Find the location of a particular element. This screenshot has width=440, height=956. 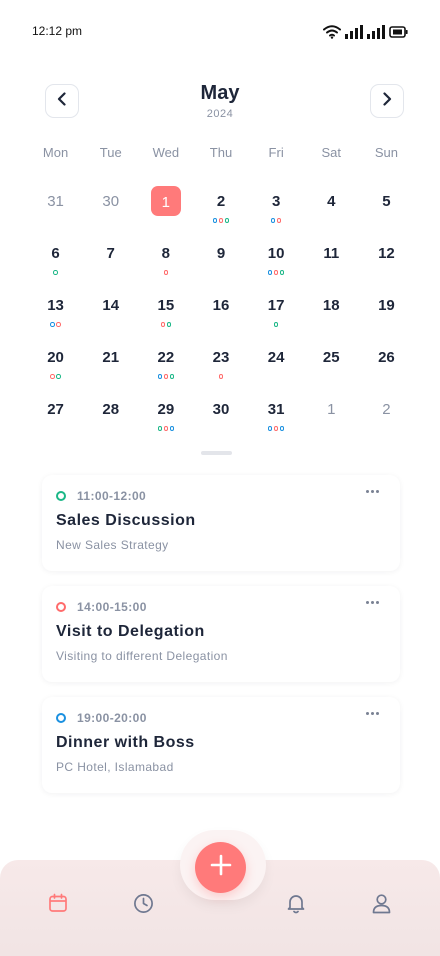

day-cell: 24 is located at coordinates (276, 364).